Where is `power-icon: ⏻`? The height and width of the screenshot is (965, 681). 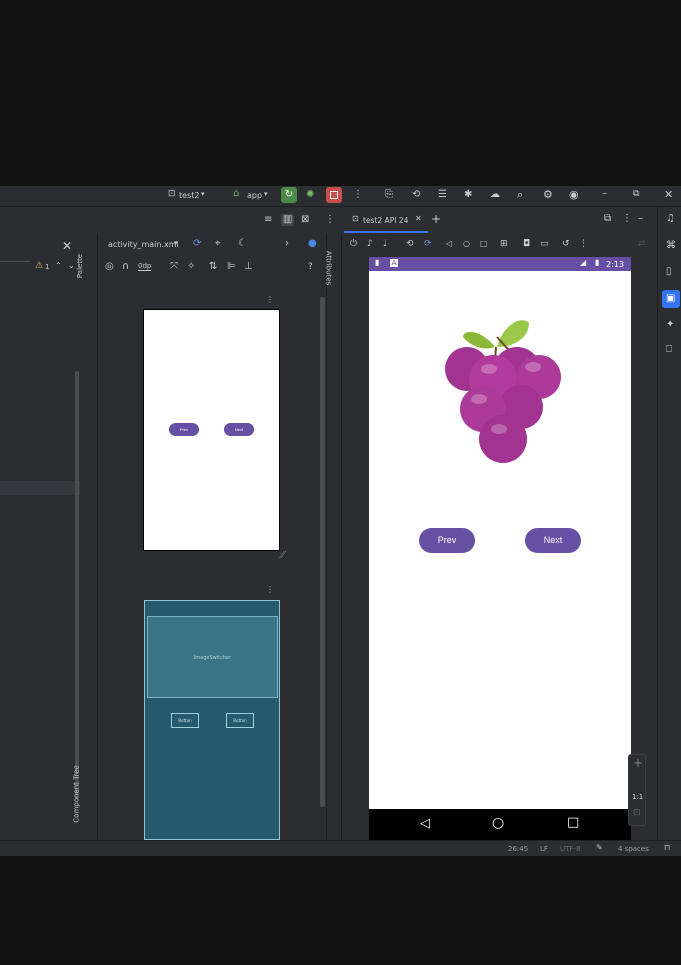 power-icon: ⏻ is located at coordinates (353, 244).